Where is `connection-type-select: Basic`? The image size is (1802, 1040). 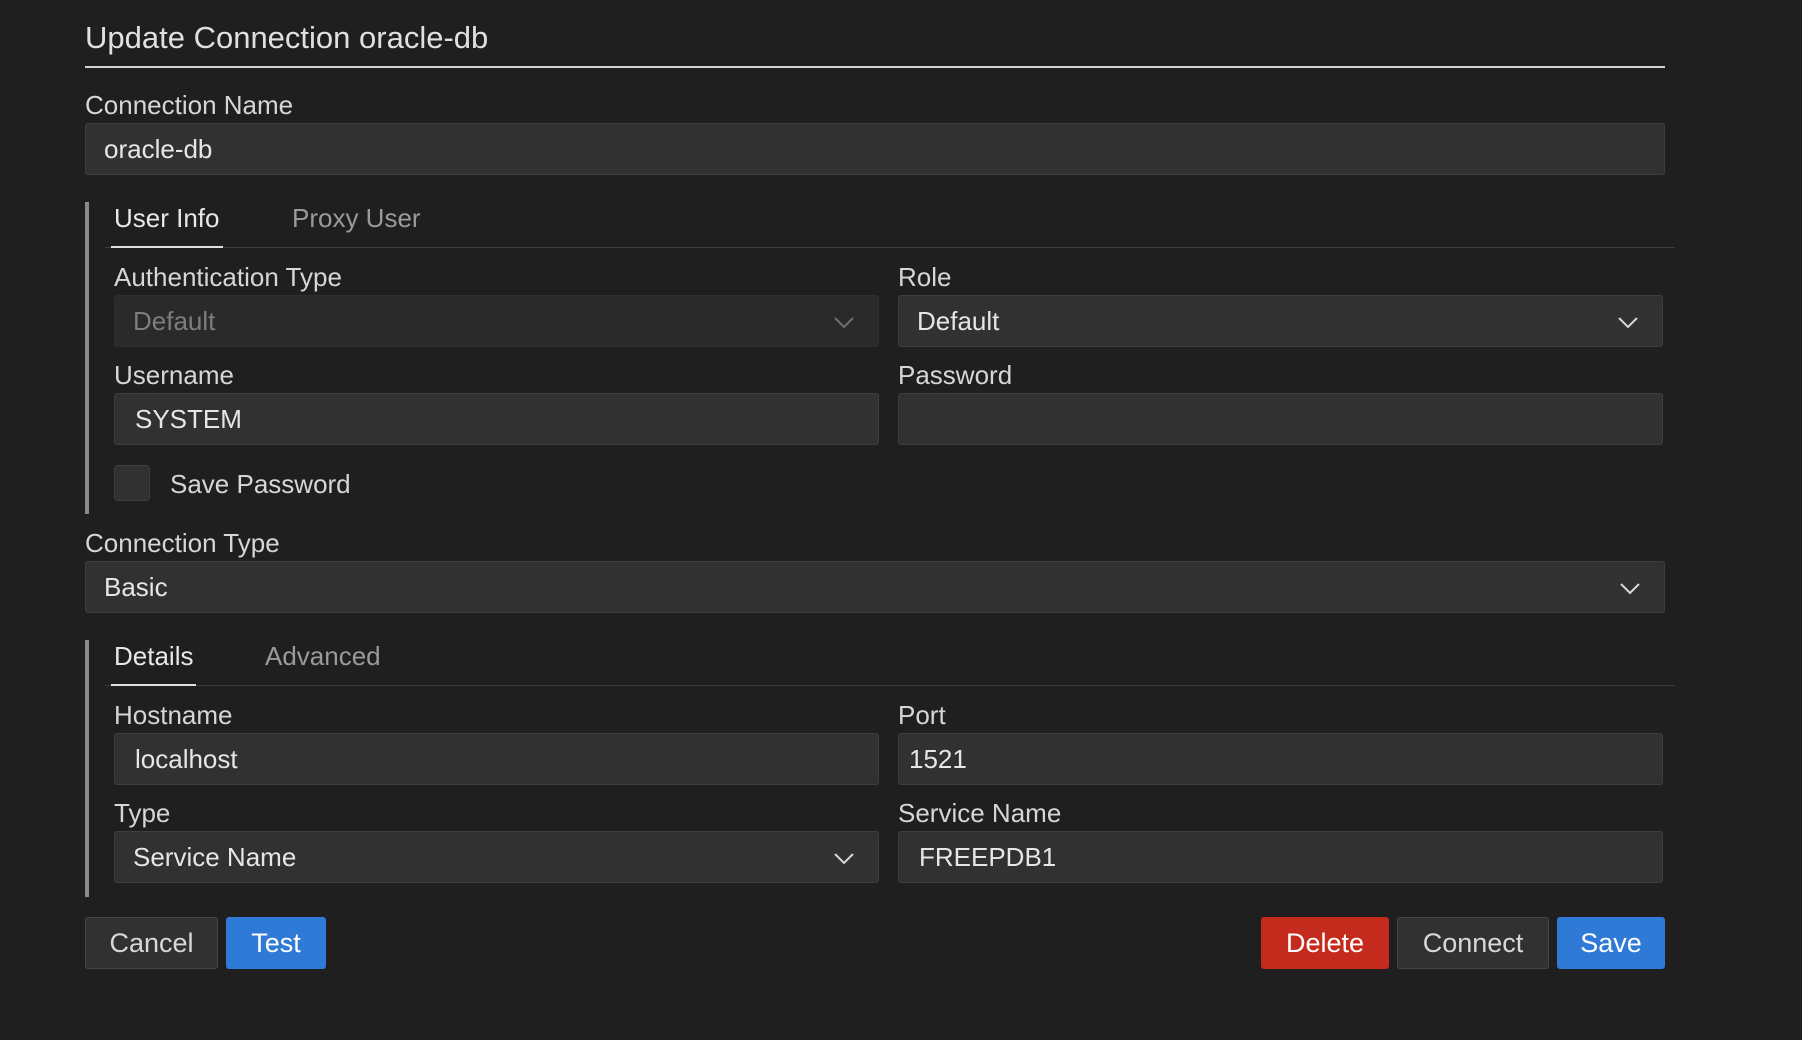
connection-type-select: Basic is located at coordinates (875, 587).